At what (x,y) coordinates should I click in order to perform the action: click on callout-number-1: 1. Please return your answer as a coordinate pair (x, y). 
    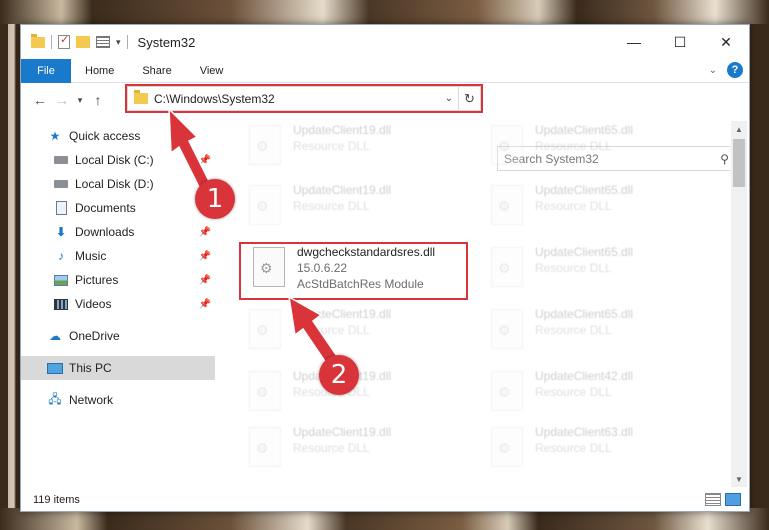
    Looking at the image, I should click on (215, 199).